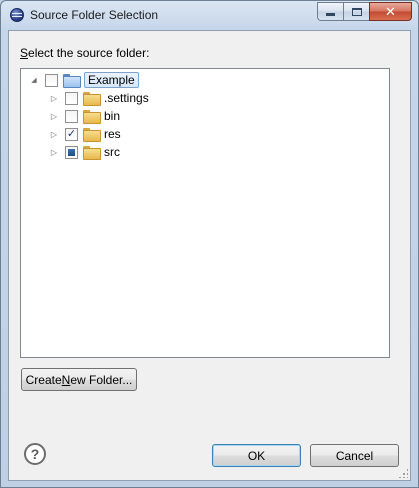 The height and width of the screenshot is (488, 419). Describe the element at coordinates (94, 15) in the screenshot. I see `window-title: Source Folder Selection` at that location.